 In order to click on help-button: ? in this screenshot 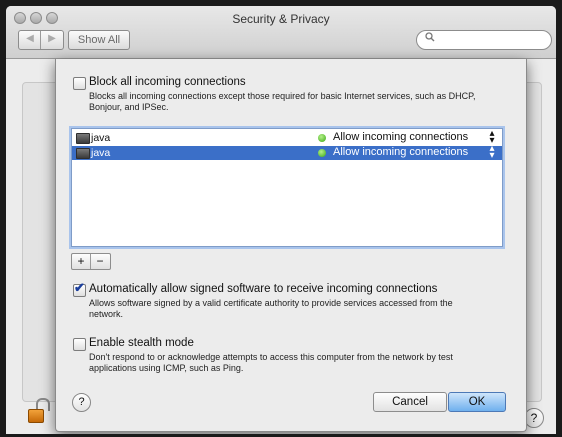, I will do `click(81, 402)`.